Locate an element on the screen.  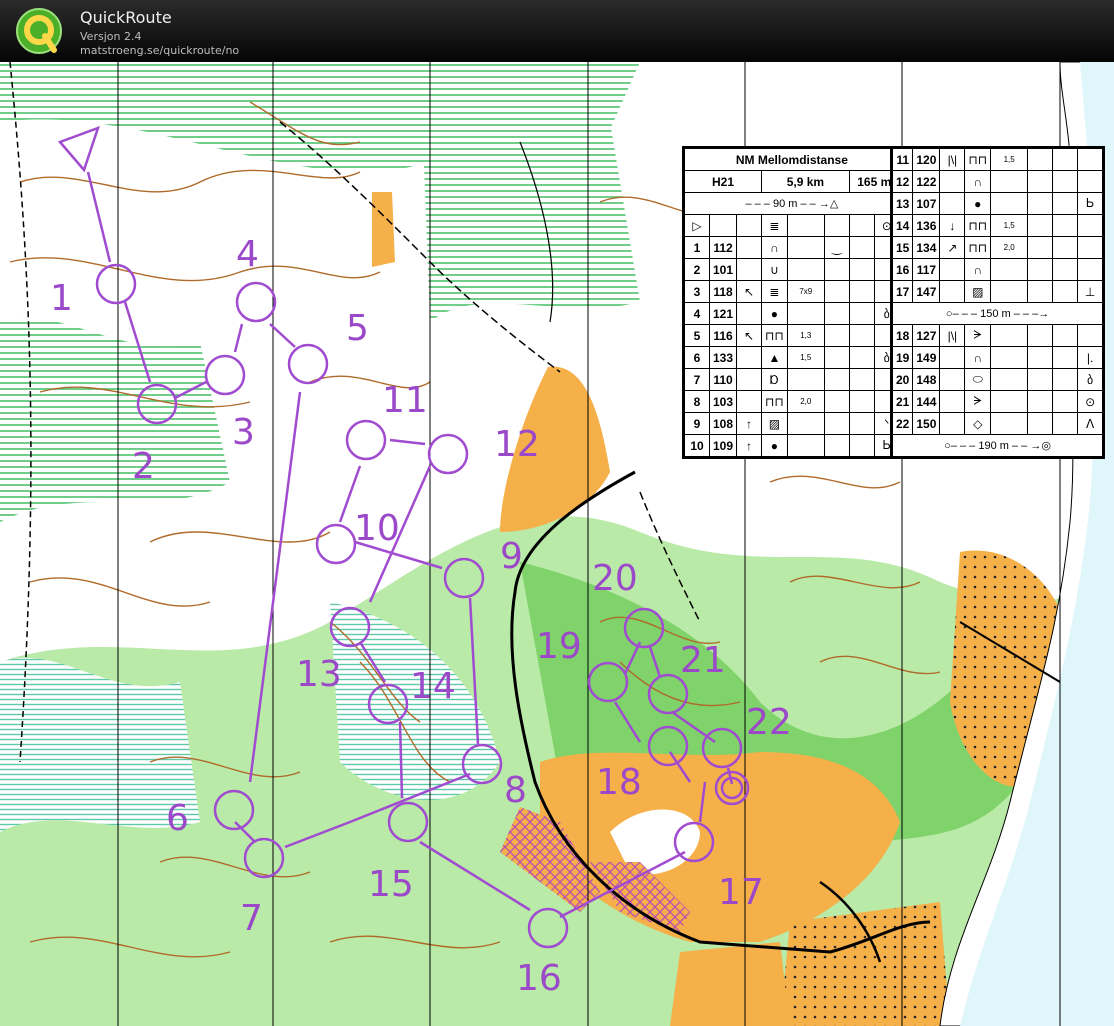
control-code-cell: 120 is located at coordinates (926, 159).